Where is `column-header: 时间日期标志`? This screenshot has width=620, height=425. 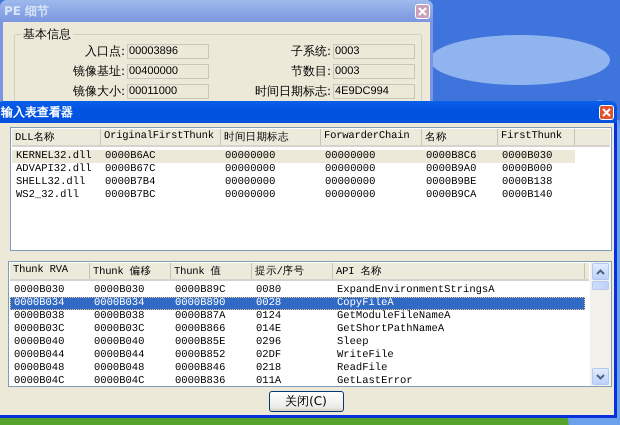 column-header: 时间日期标志 is located at coordinates (271, 137).